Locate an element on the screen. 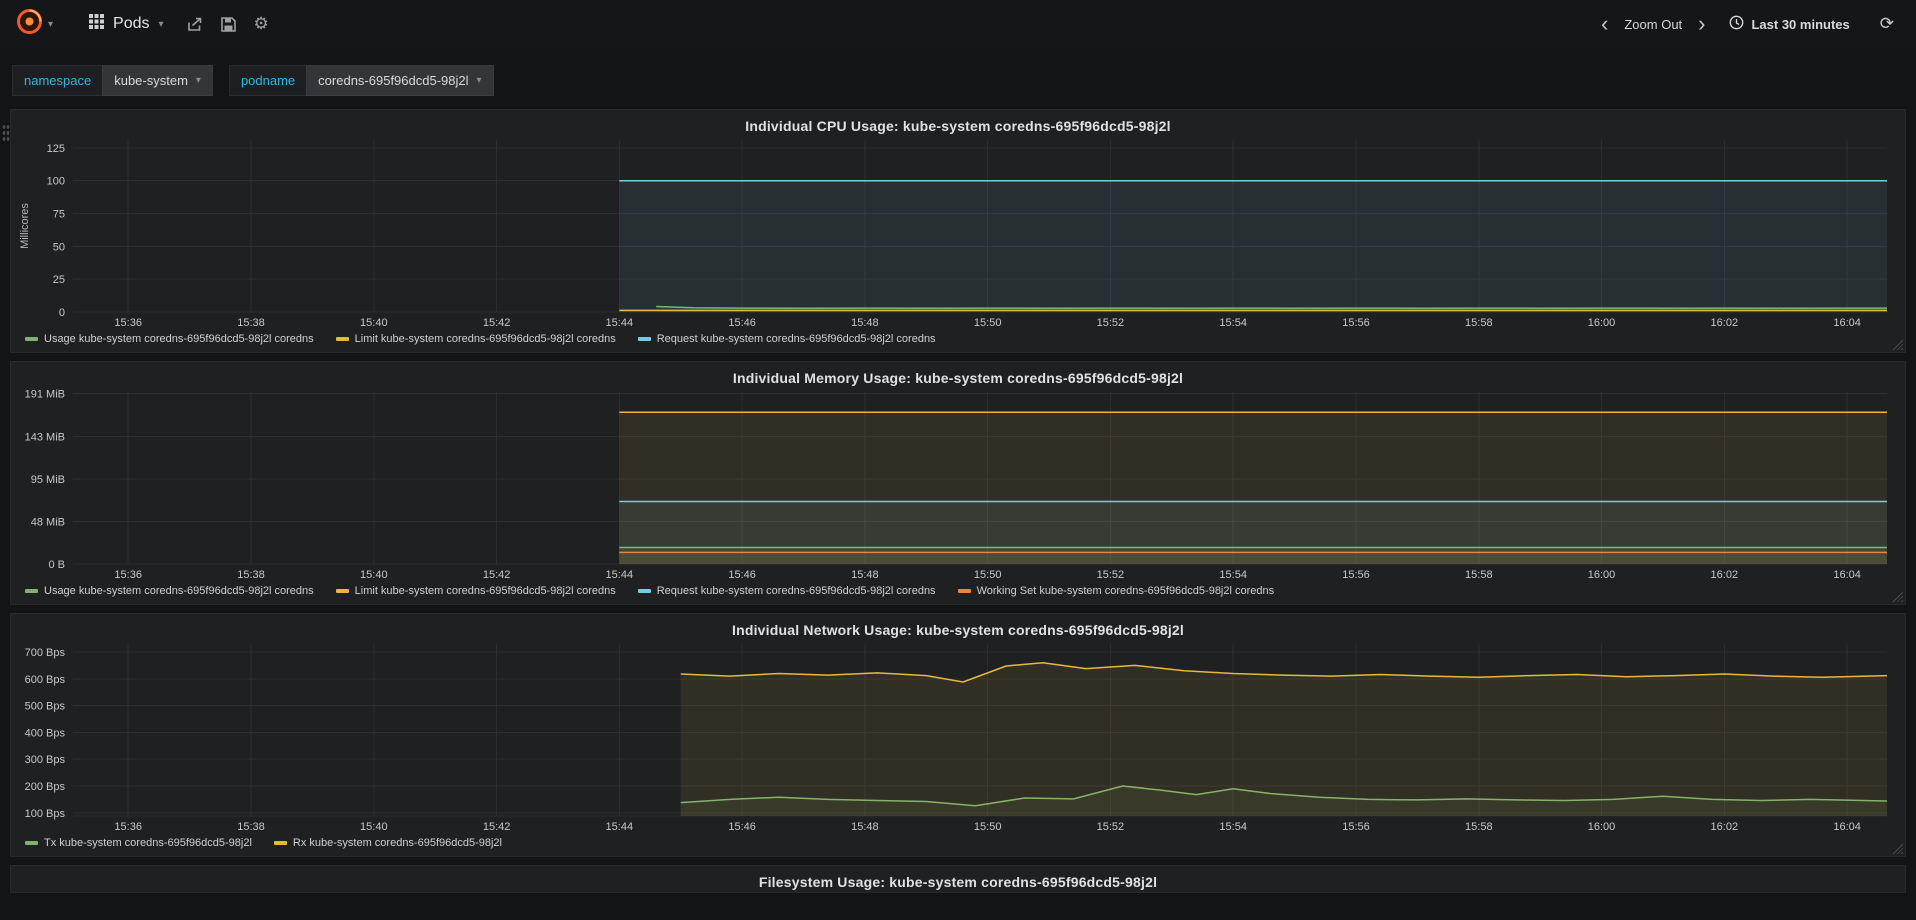  gear-icon: ⚙ is located at coordinates (261, 23).